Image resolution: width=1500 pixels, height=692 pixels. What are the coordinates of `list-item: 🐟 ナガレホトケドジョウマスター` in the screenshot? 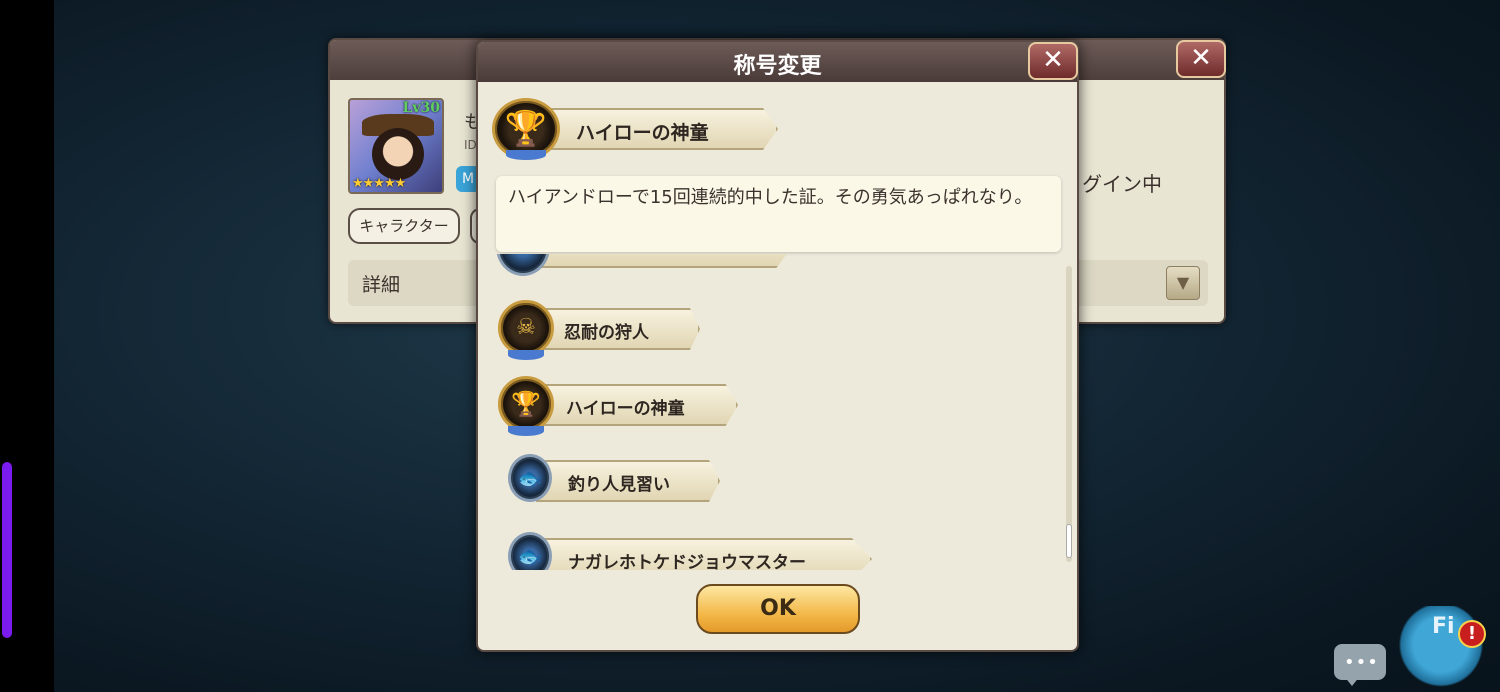 It's located at (702, 549).